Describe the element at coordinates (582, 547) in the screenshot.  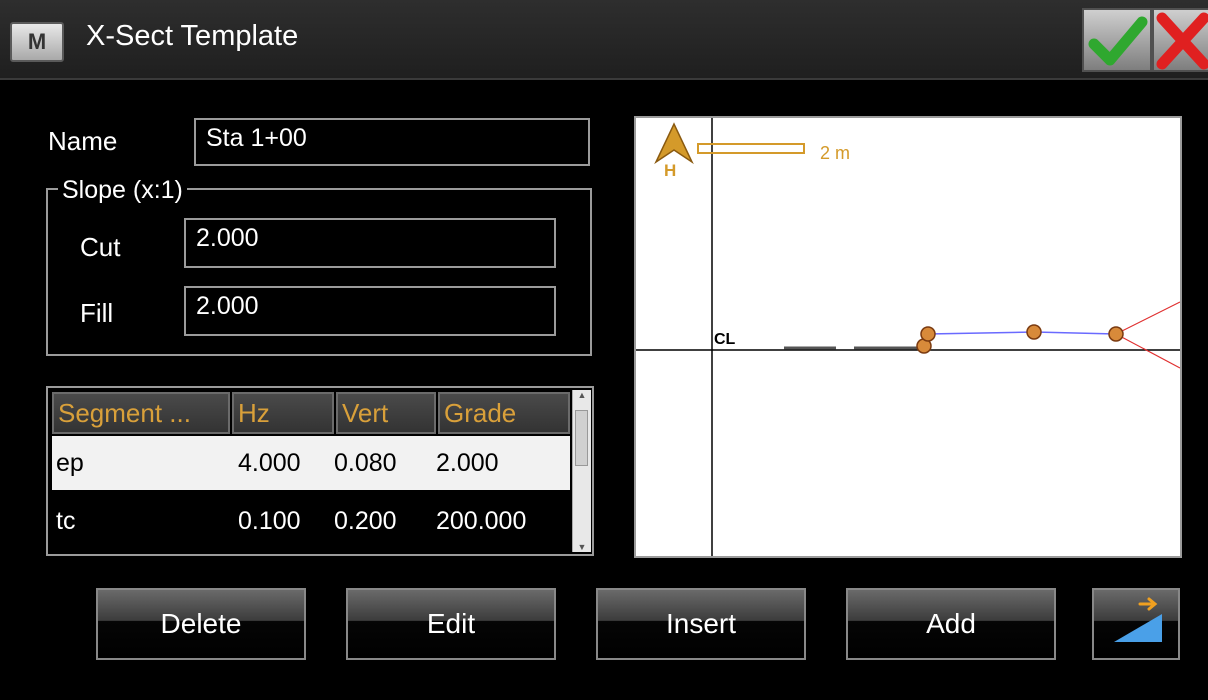
I see `scroll-down-icon: ▼` at that location.